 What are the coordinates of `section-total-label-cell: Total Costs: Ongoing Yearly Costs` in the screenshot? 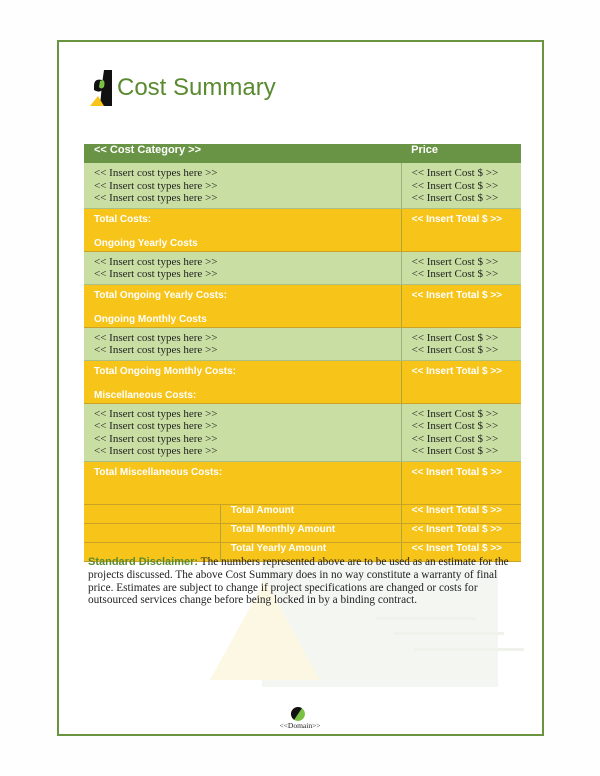 It's located at (243, 230).